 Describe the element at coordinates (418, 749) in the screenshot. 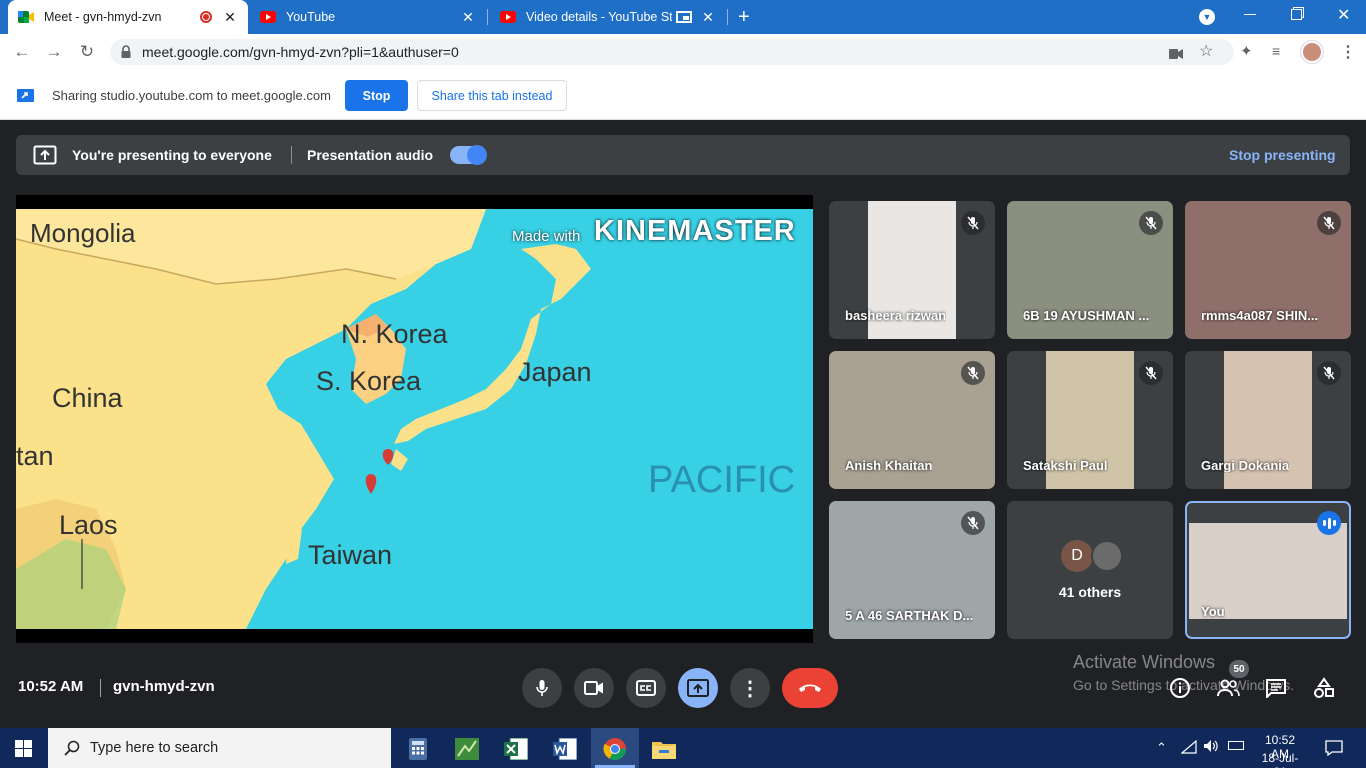

I see `calculator-app-icon` at that location.